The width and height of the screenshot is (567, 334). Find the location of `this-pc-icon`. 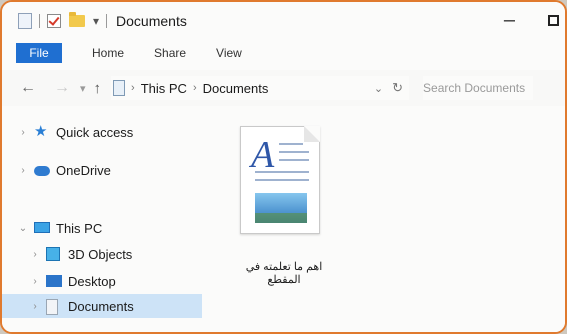

this-pc-icon is located at coordinates (119, 88).